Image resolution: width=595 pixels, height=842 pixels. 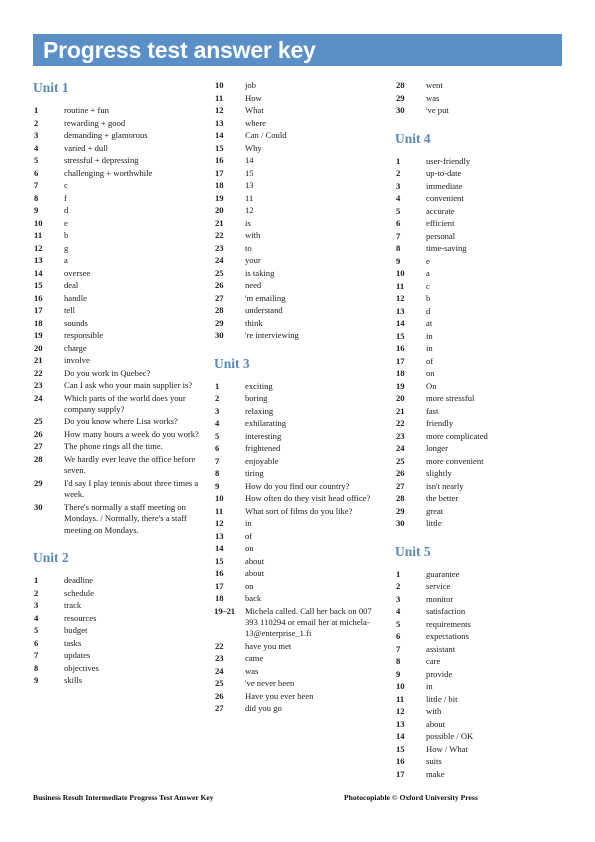 What do you see at coordinates (116, 655) in the screenshot?
I see `answer-row: 7 updates` at bounding box center [116, 655].